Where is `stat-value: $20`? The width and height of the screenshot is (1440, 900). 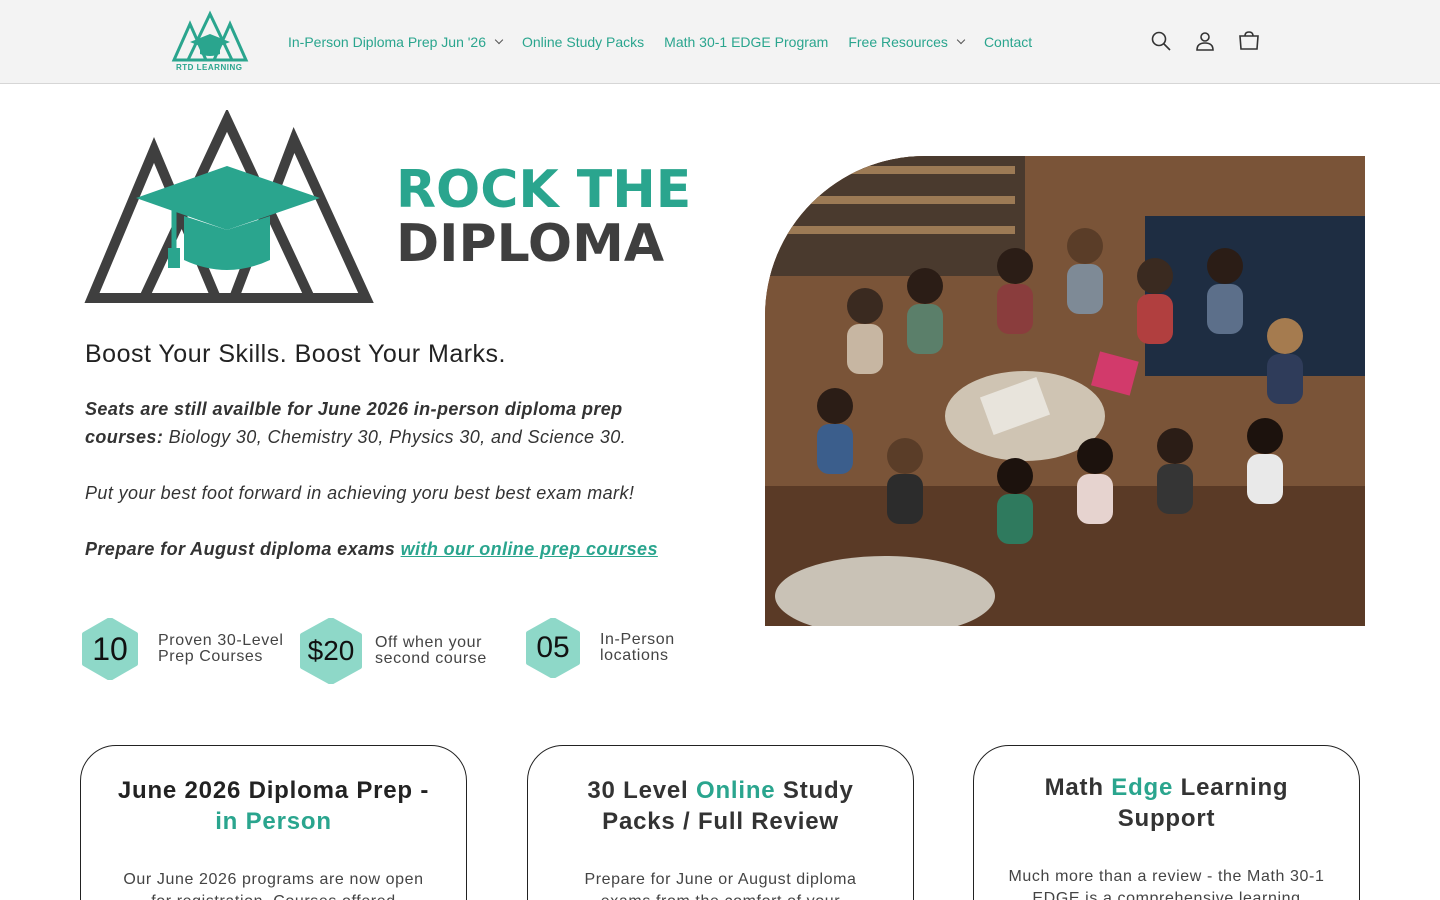
stat-value: $20 is located at coordinates (331, 650).